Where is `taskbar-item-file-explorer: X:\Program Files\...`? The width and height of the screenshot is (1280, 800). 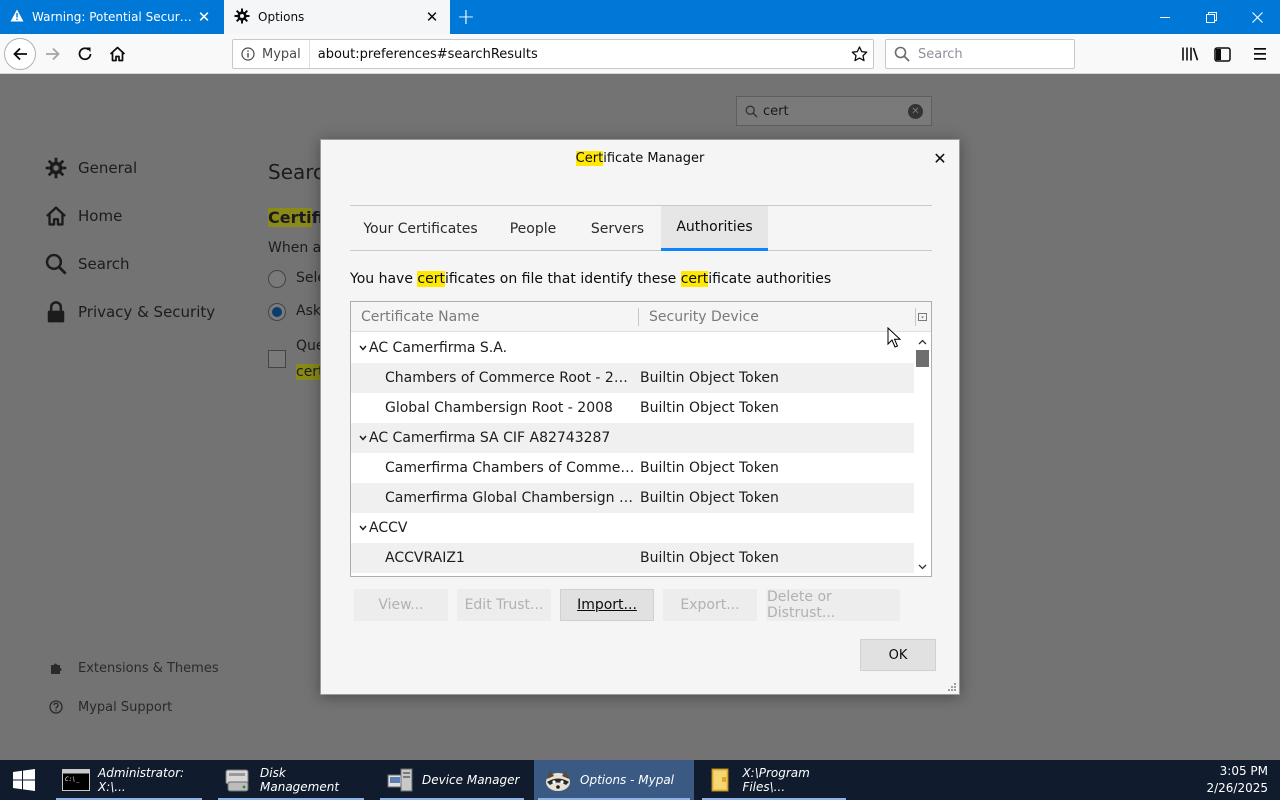
taskbar-item-file-explorer: X:\Program Files\... is located at coordinates (774, 780).